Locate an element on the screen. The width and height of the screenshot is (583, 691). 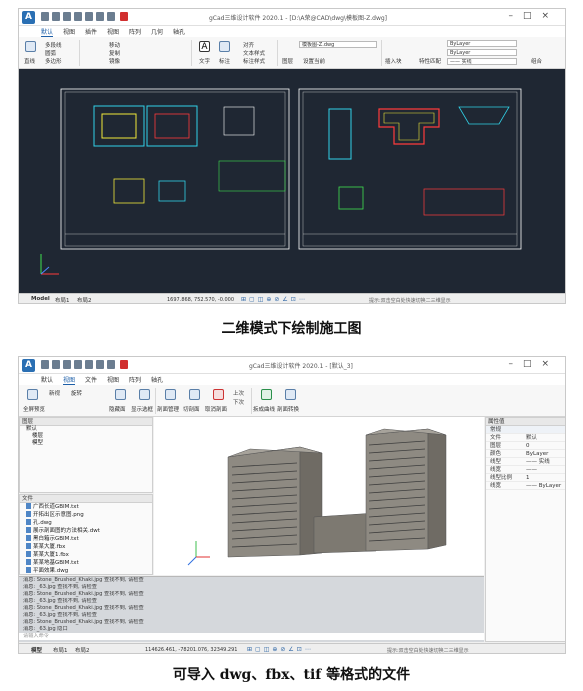
hide-faces-icon is located at coordinates (120, 394).